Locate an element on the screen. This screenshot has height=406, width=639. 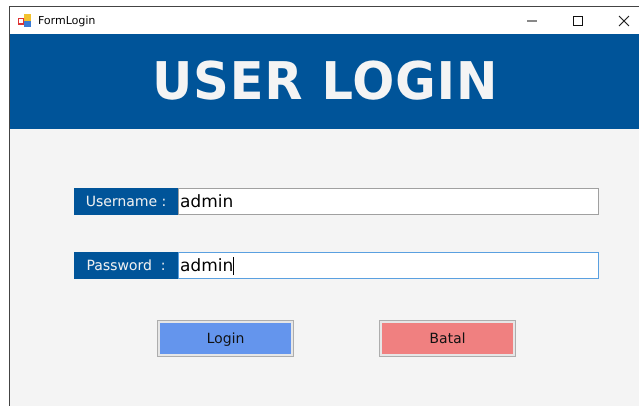
field-label: Username : is located at coordinates (126, 201).